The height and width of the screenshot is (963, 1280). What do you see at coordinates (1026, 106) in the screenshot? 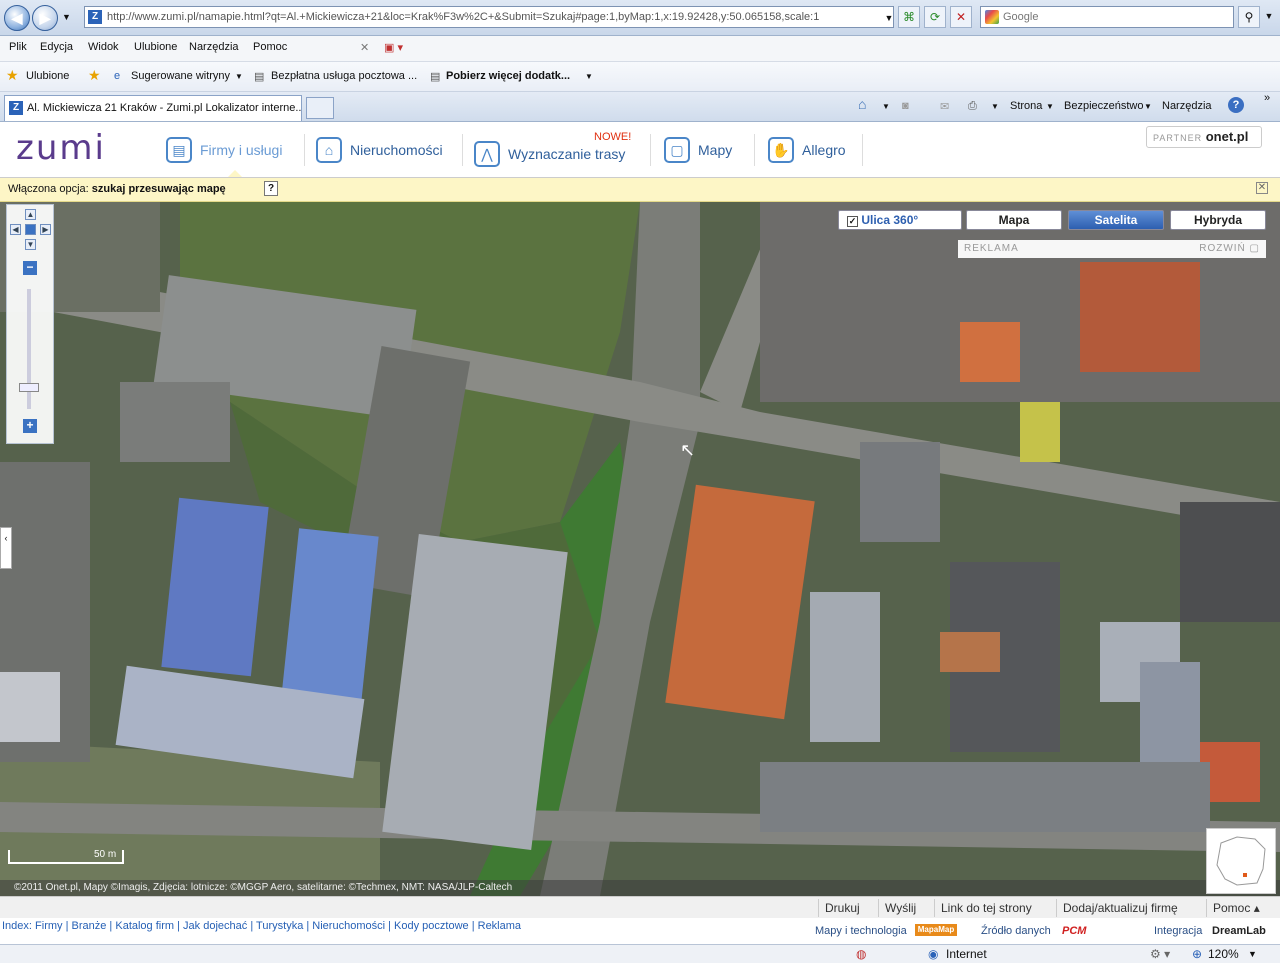
I see `page-menu: Strona` at bounding box center [1026, 106].